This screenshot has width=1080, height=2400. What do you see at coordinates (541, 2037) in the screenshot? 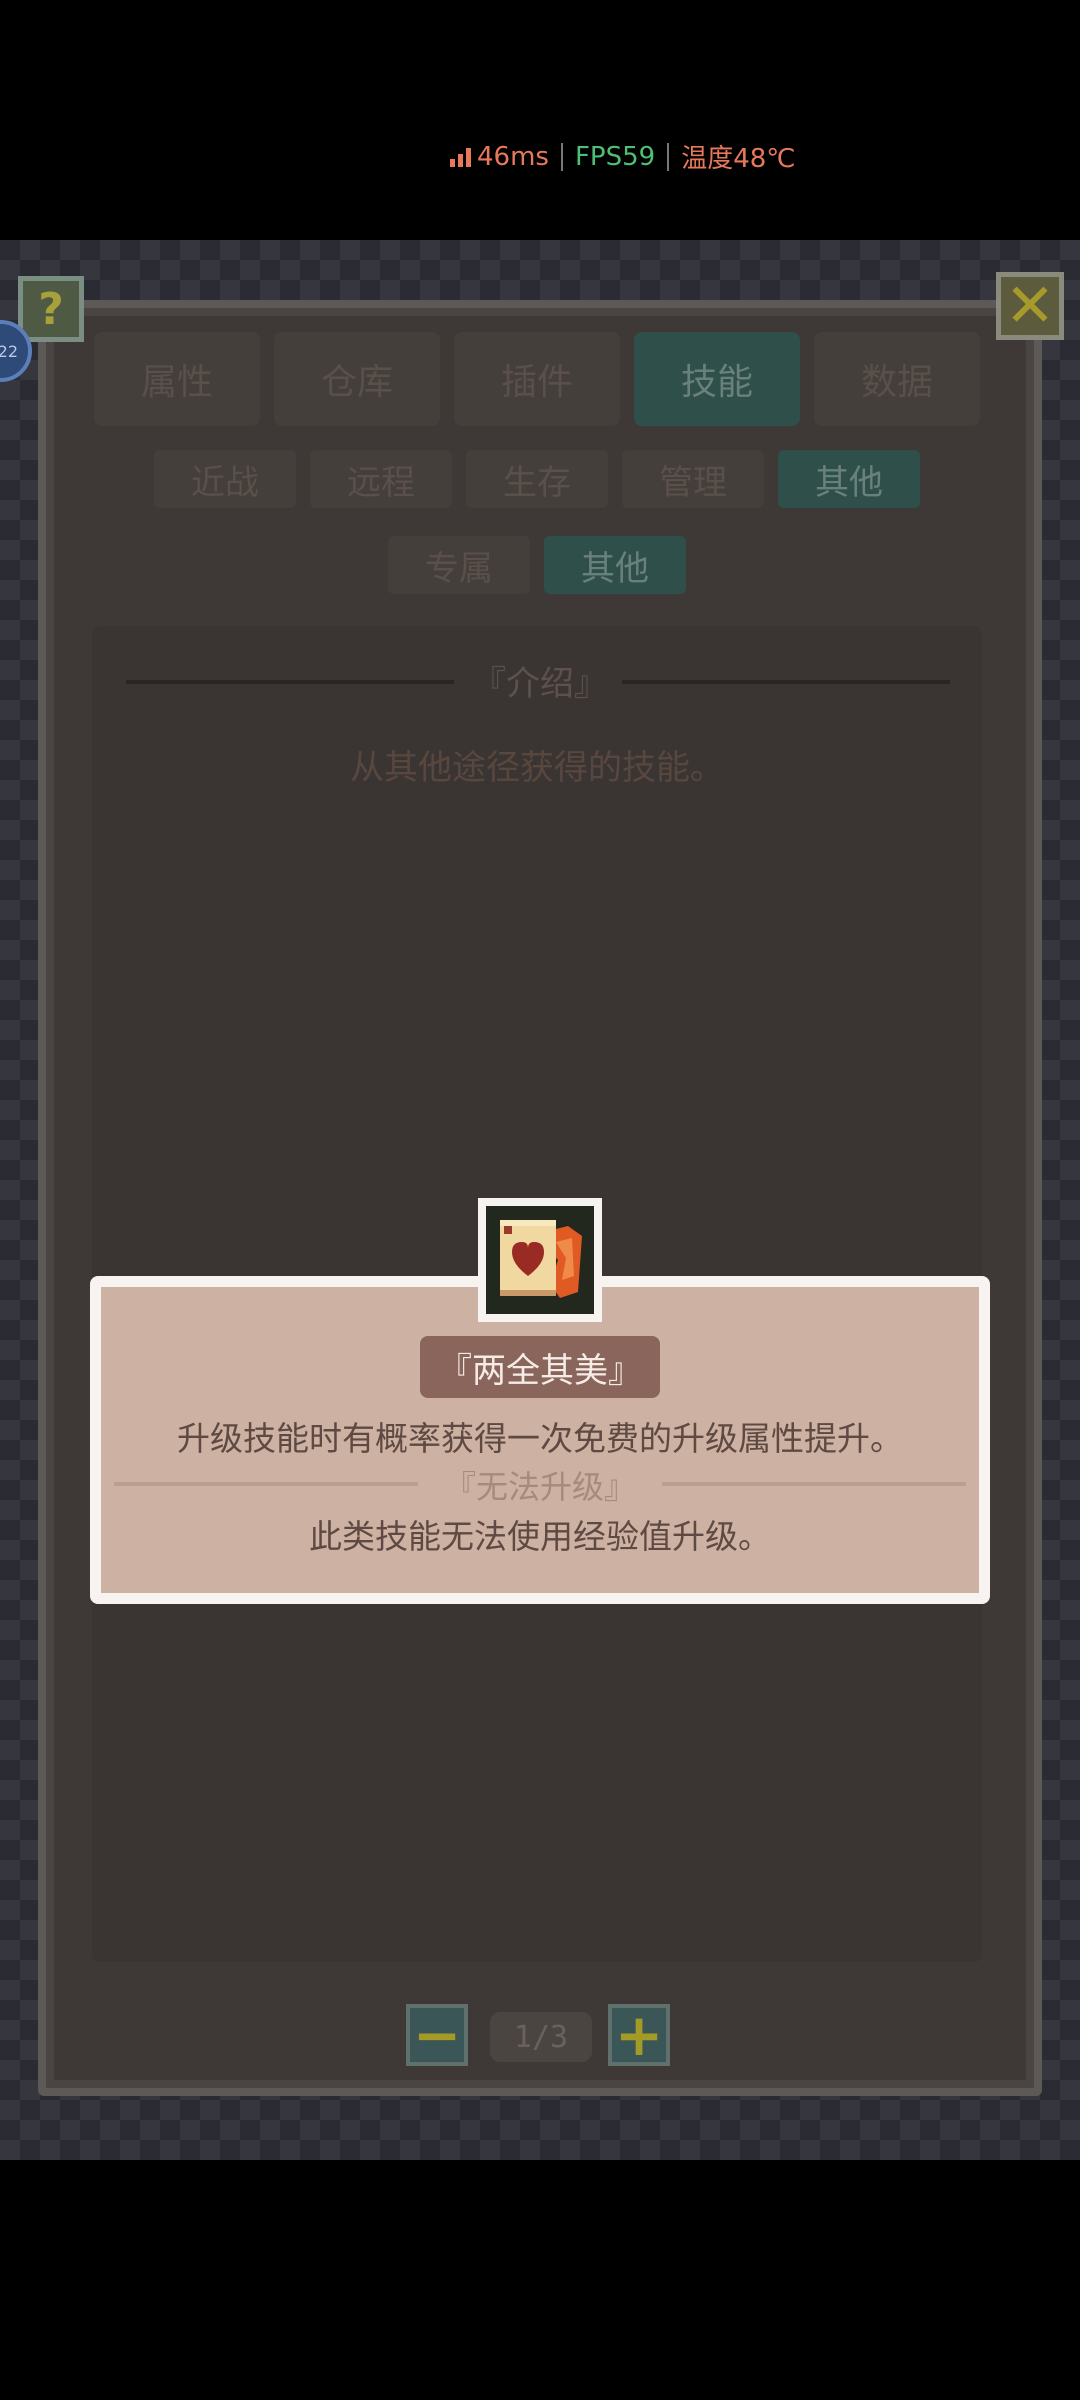
I see `page-indicator: 1/3` at bounding box center [541, 2037].